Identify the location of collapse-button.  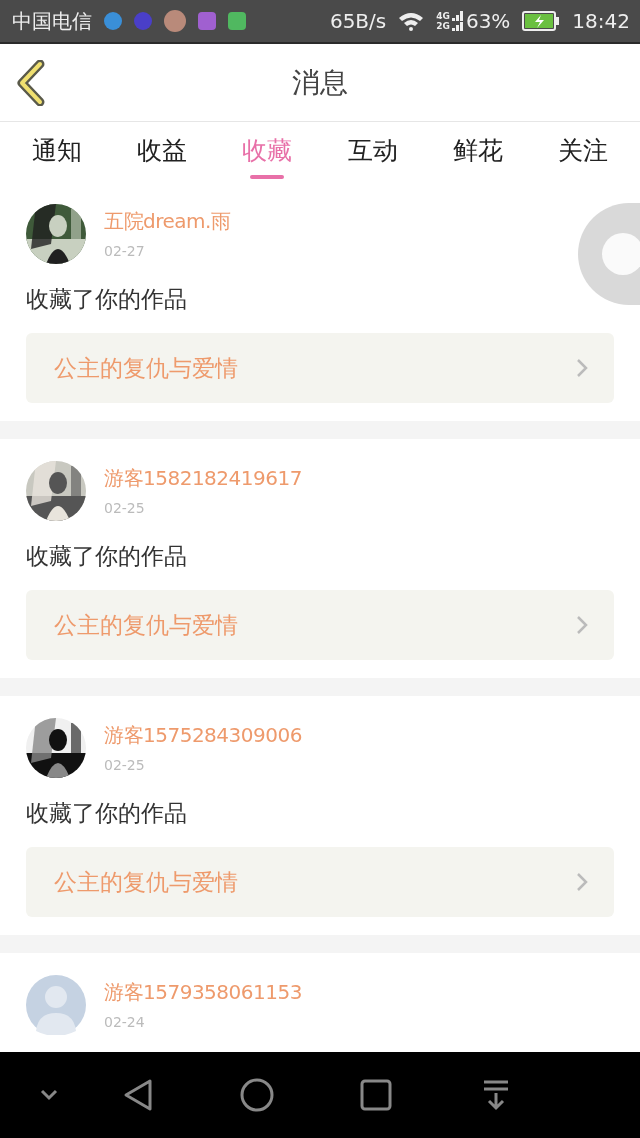
(49, 1095).